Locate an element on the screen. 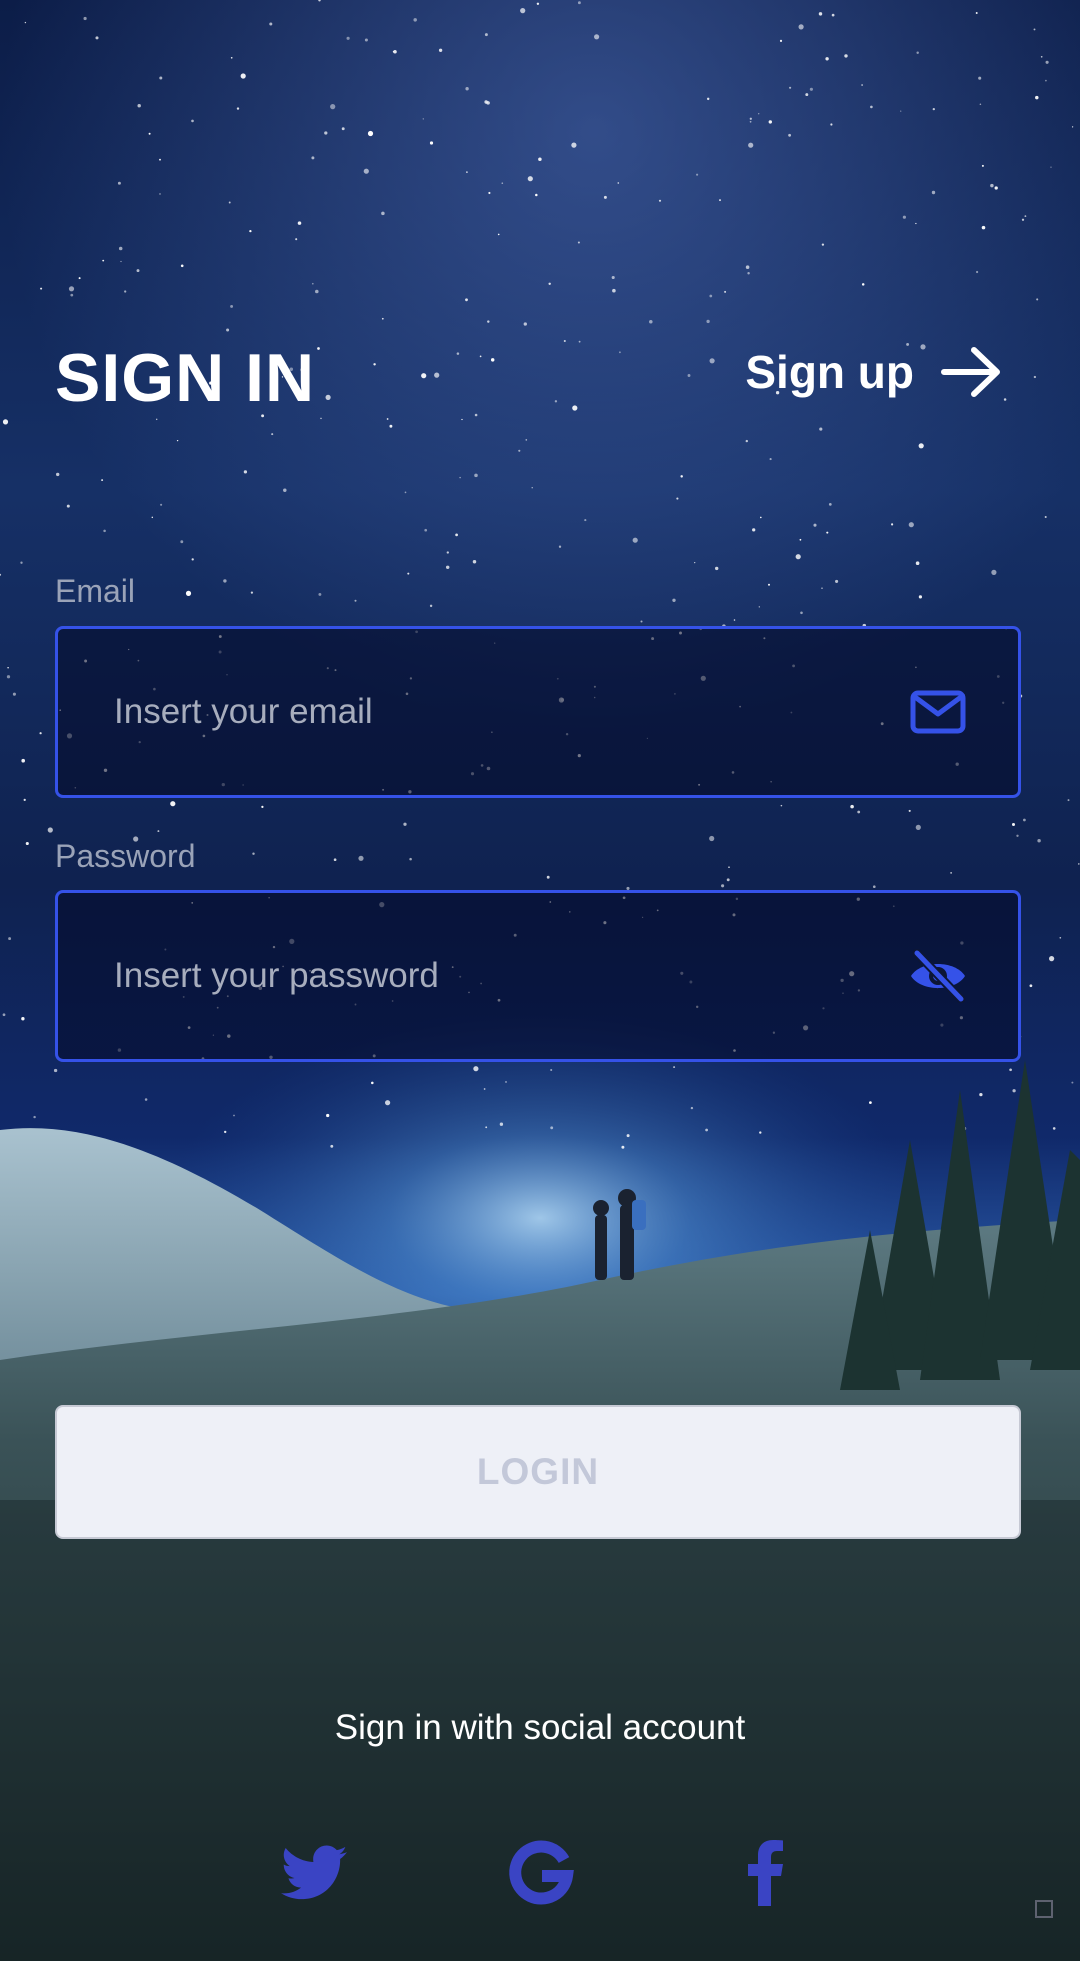 This screenshot has height=1961, width=1080. google-icon is located at coordinates (541, 1873).